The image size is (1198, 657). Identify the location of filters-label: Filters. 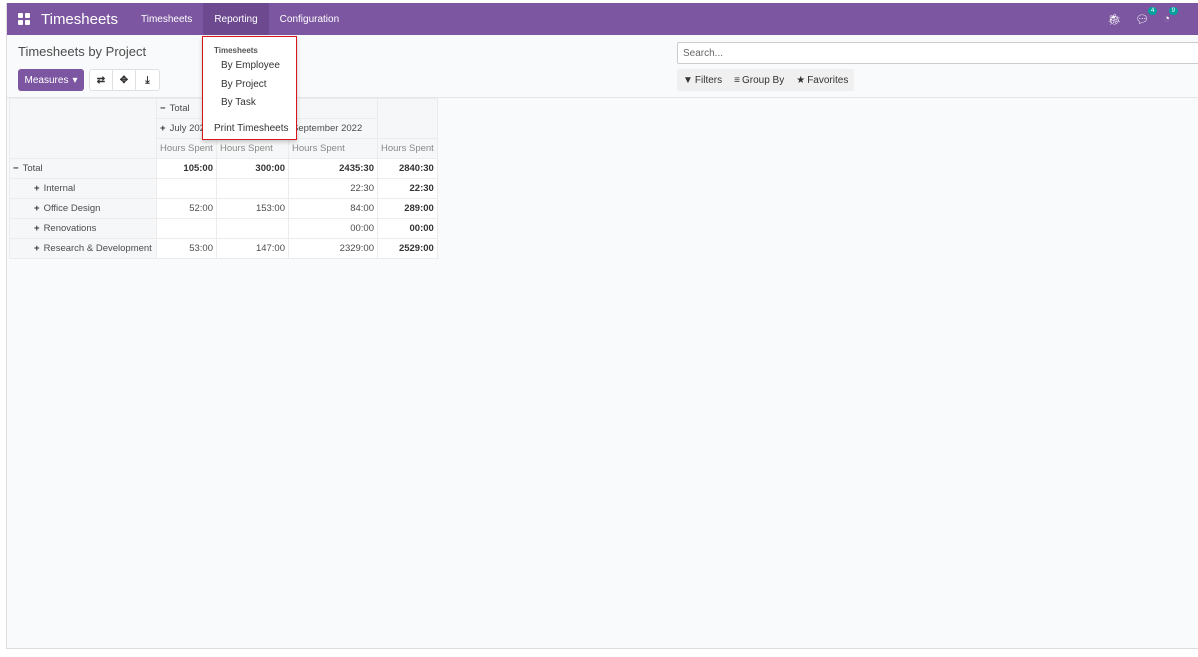
(708, 80).